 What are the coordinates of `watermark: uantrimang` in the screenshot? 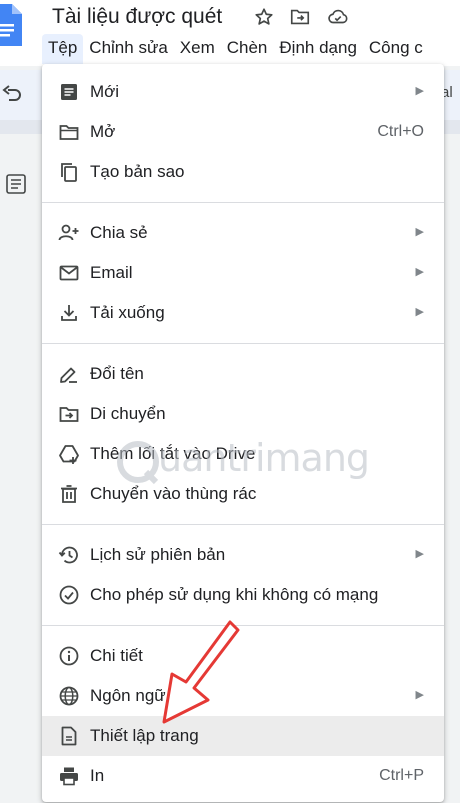 It's located at (247, 461).